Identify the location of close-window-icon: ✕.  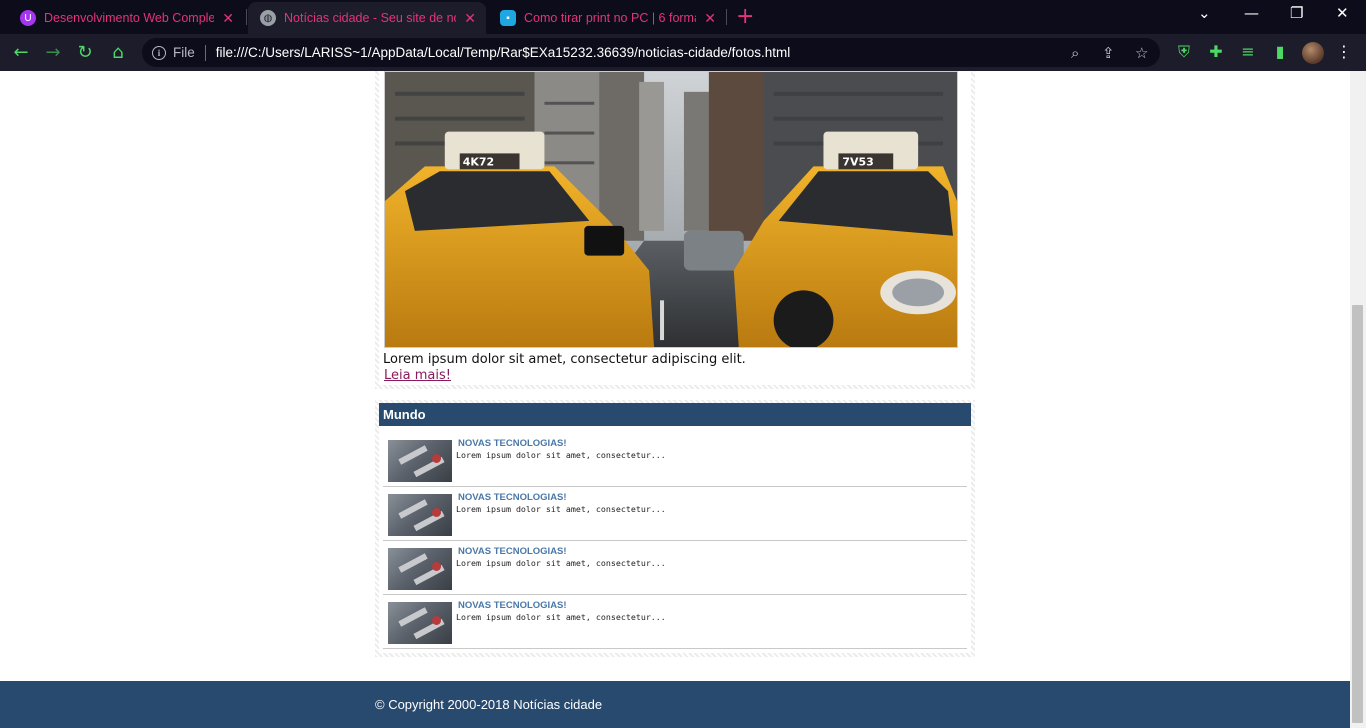
(1342, 13).